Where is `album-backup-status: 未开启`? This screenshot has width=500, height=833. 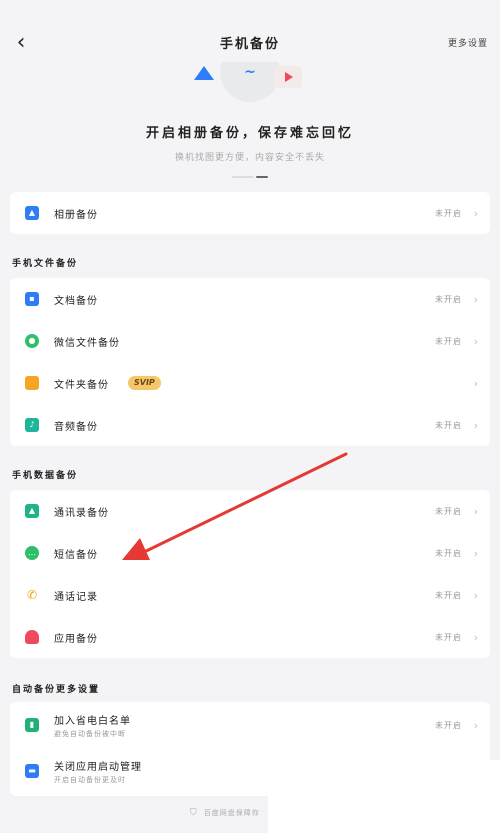
album-backup-status: 未开启 is located at coordinates (448, 213).